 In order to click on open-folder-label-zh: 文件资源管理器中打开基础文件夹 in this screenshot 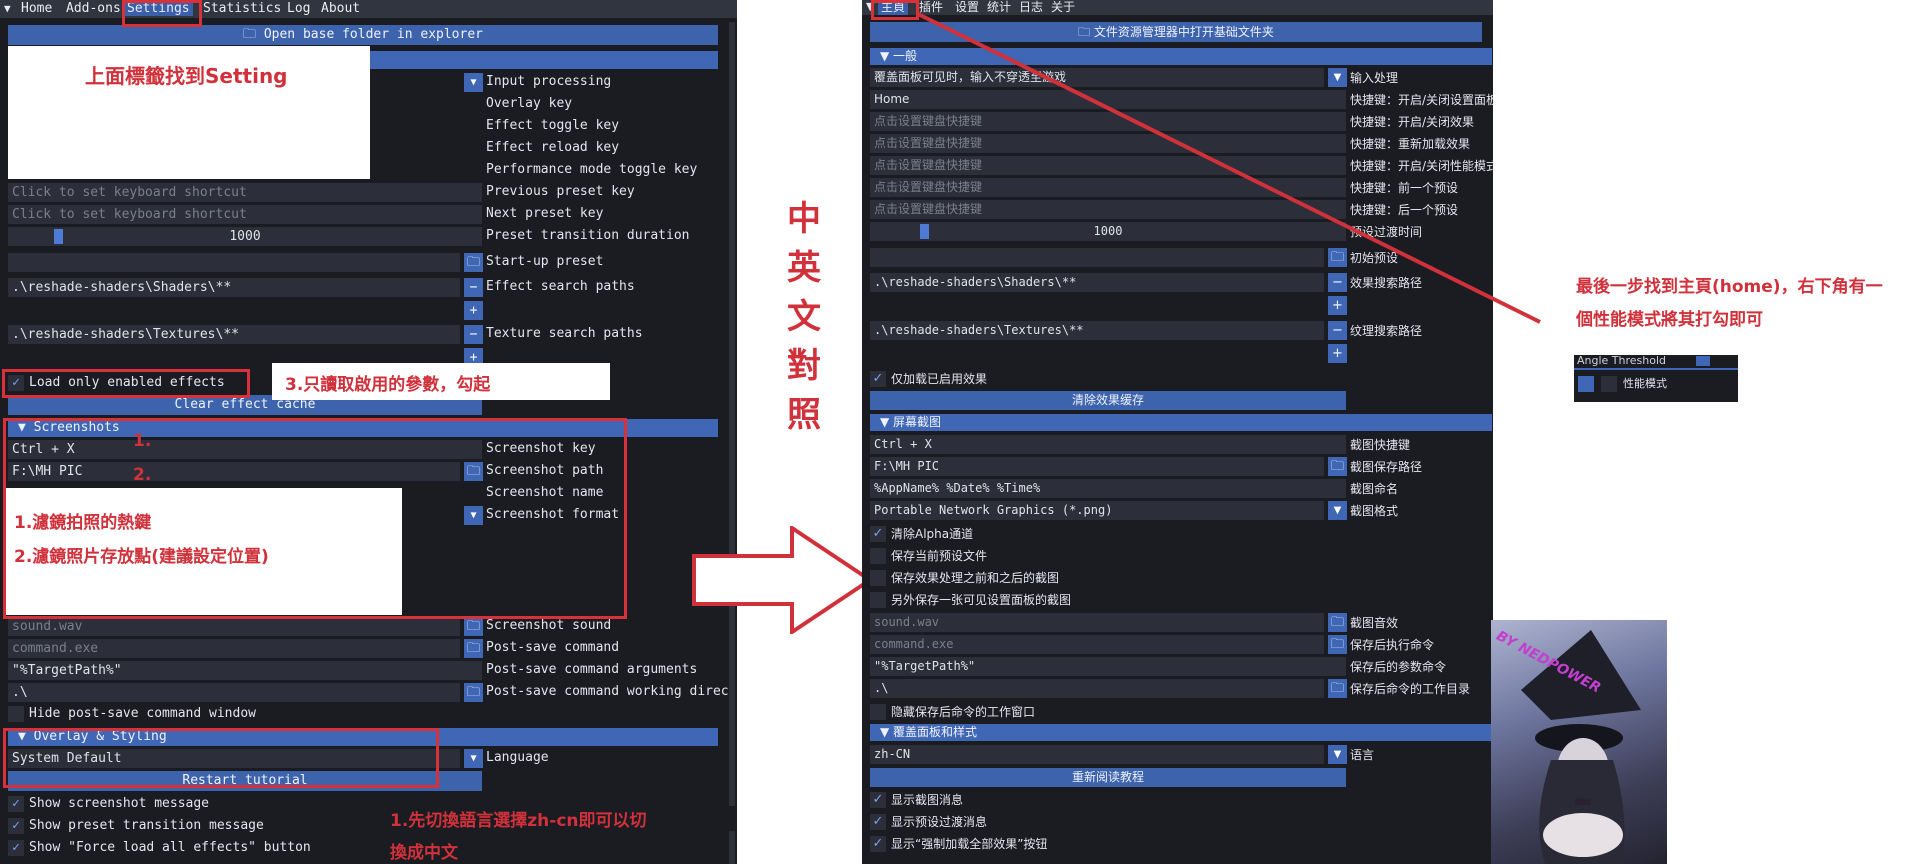, I will do `click(1183, 32)`.